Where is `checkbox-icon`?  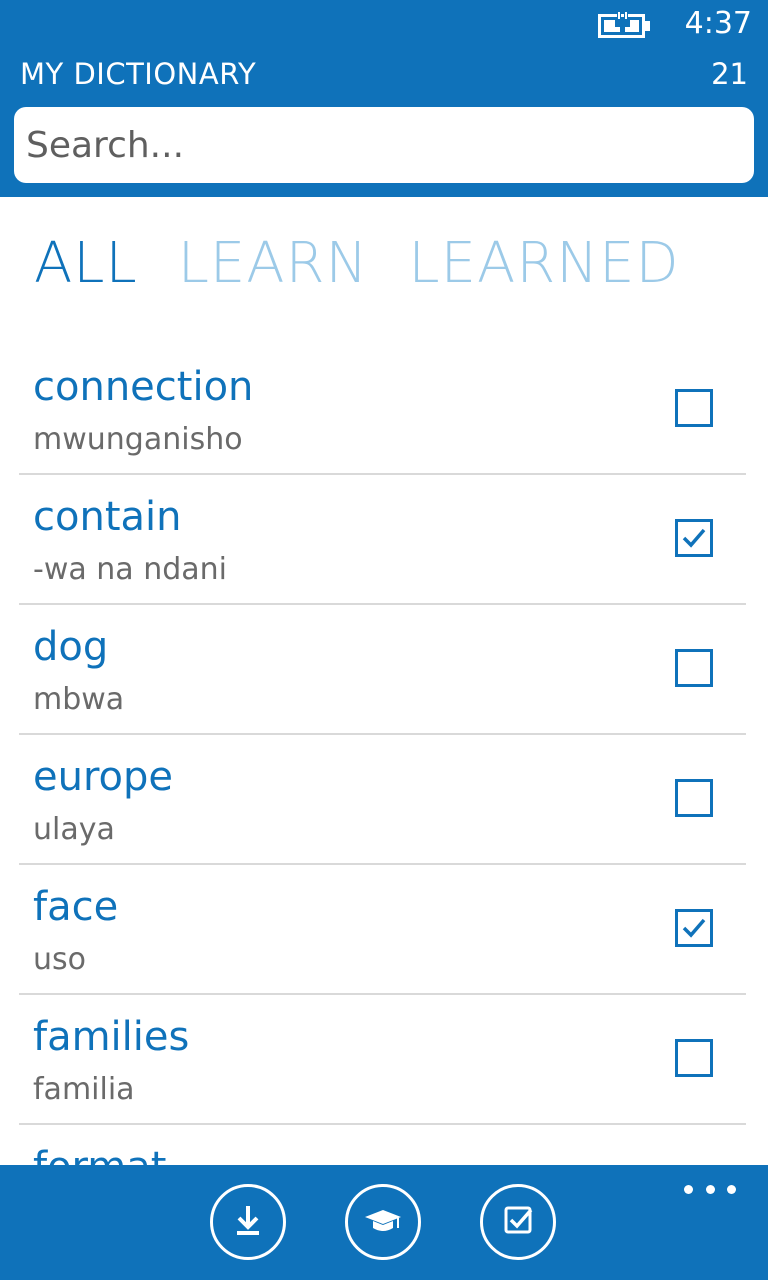
checkbox-icon is located at coordinates (518, 1222).